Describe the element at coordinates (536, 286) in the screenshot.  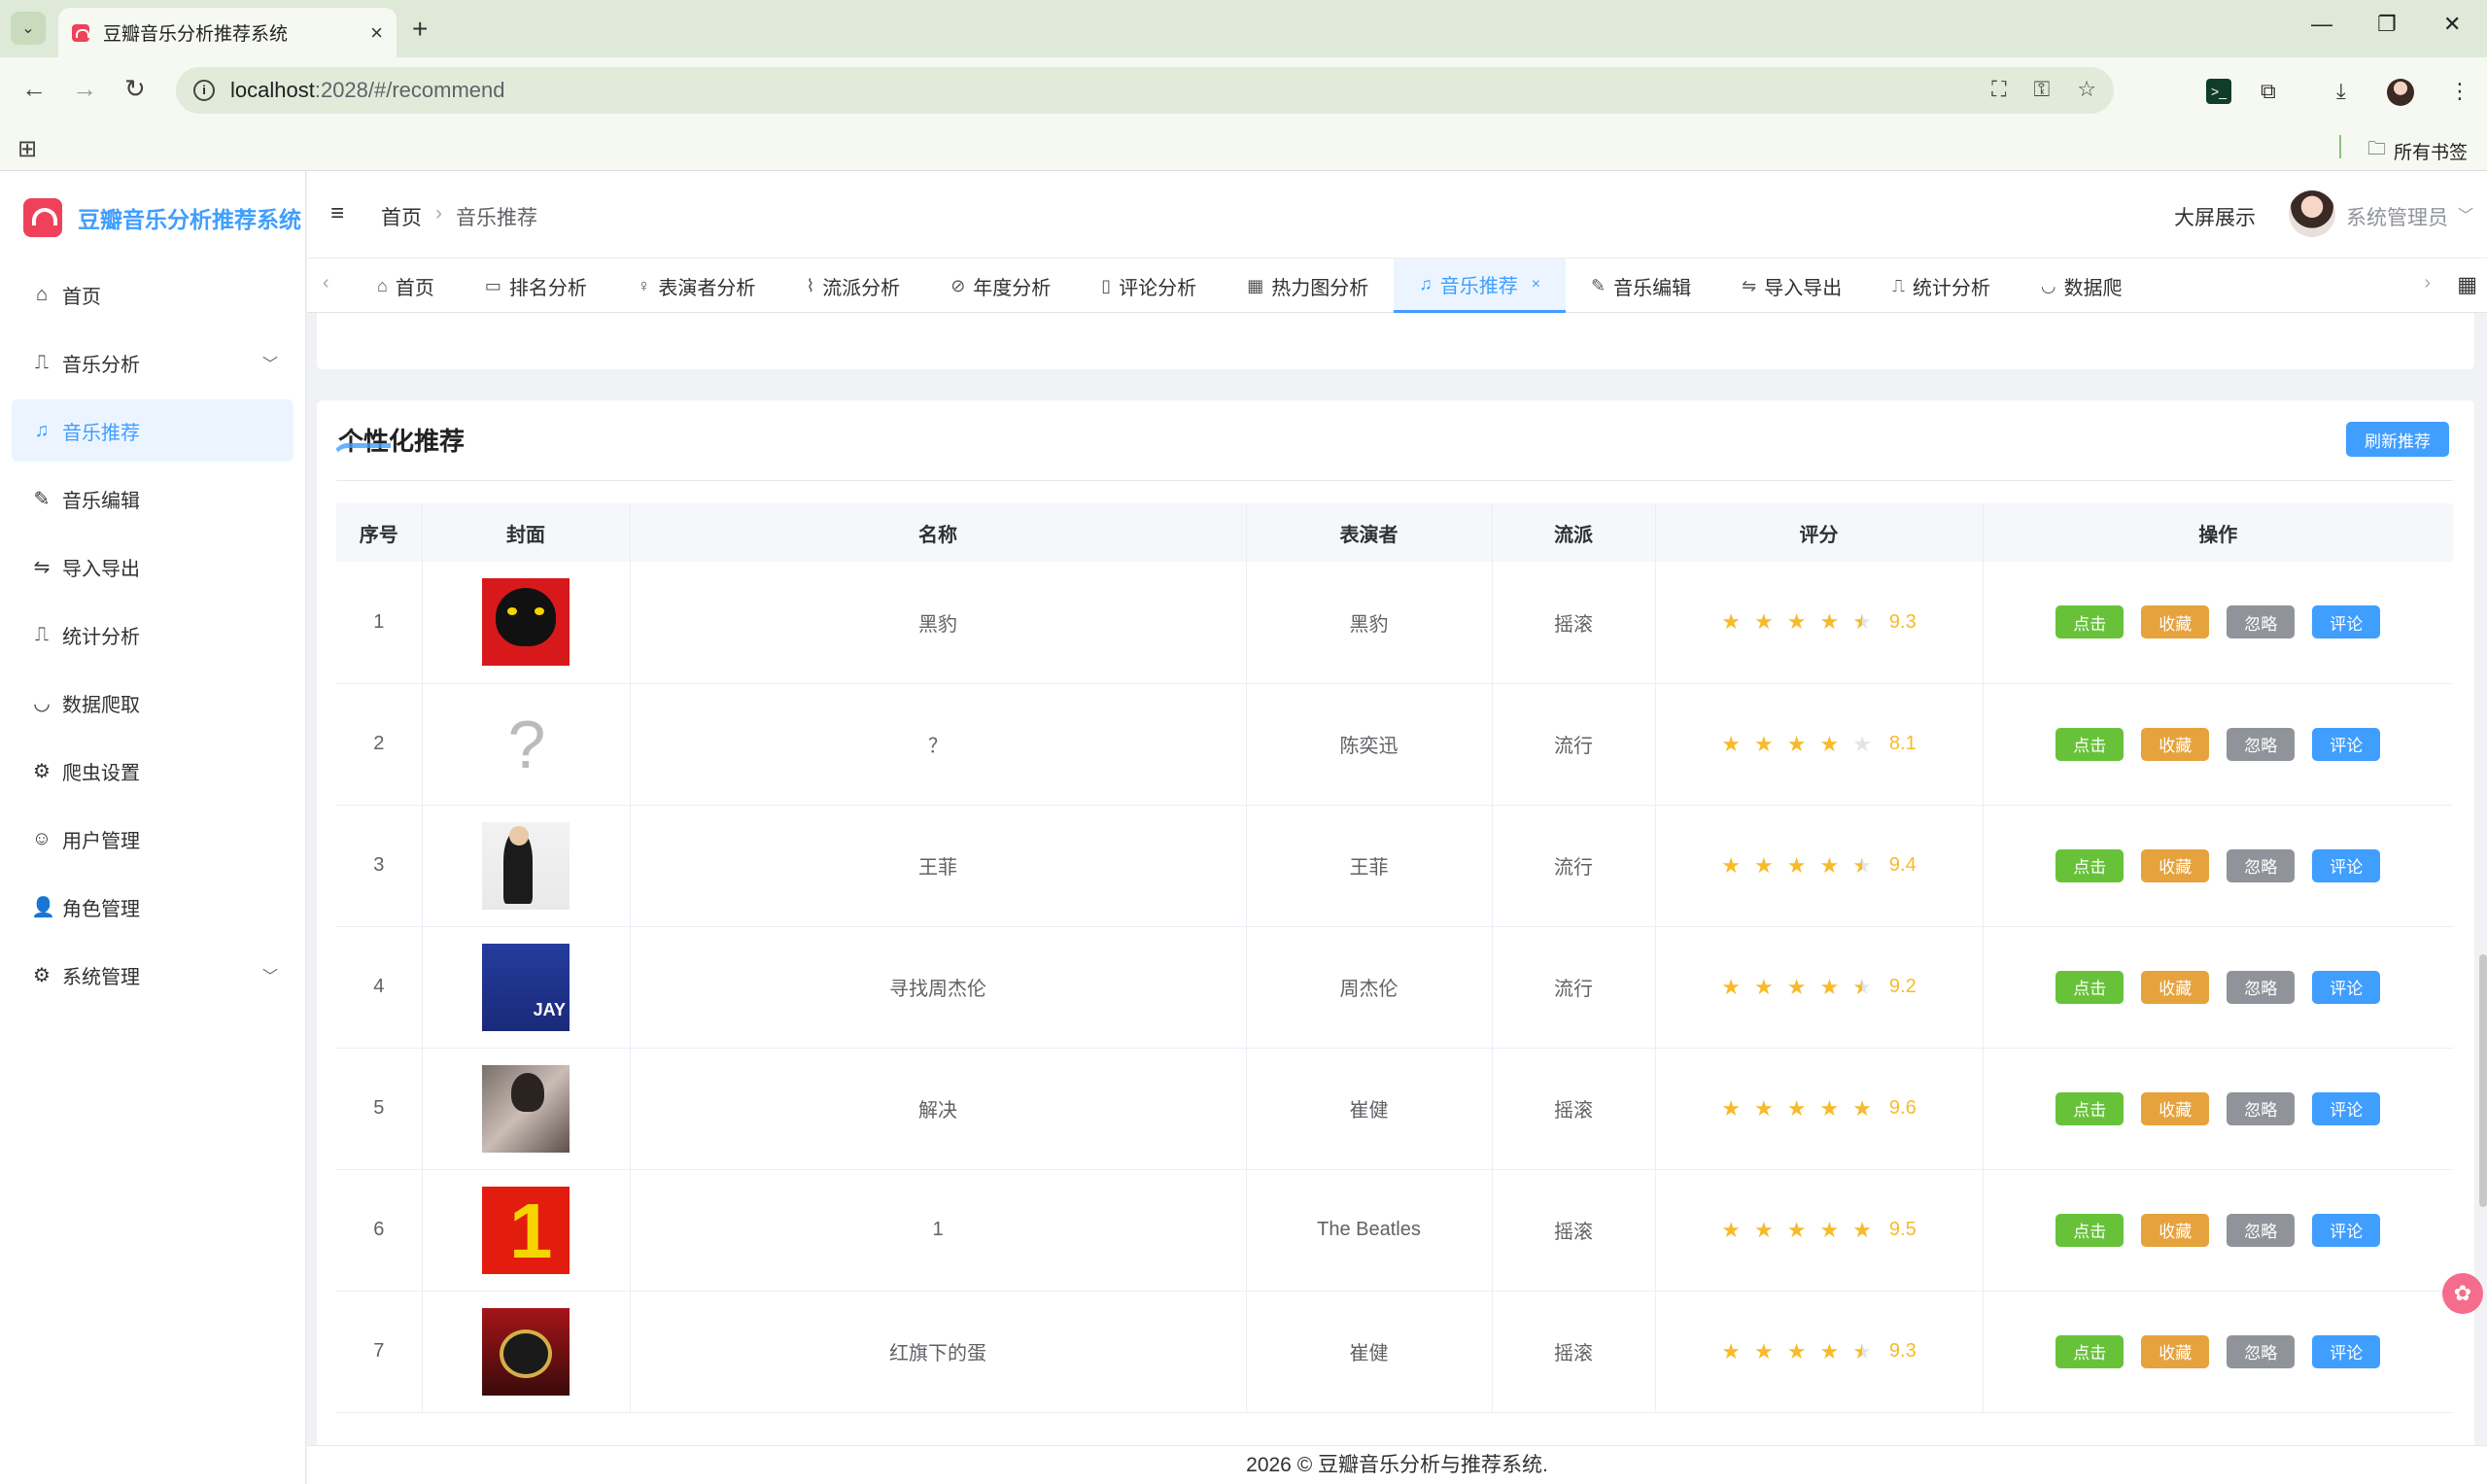
I see `tab-rank-analysis: ▭ 排名分析` at that location.